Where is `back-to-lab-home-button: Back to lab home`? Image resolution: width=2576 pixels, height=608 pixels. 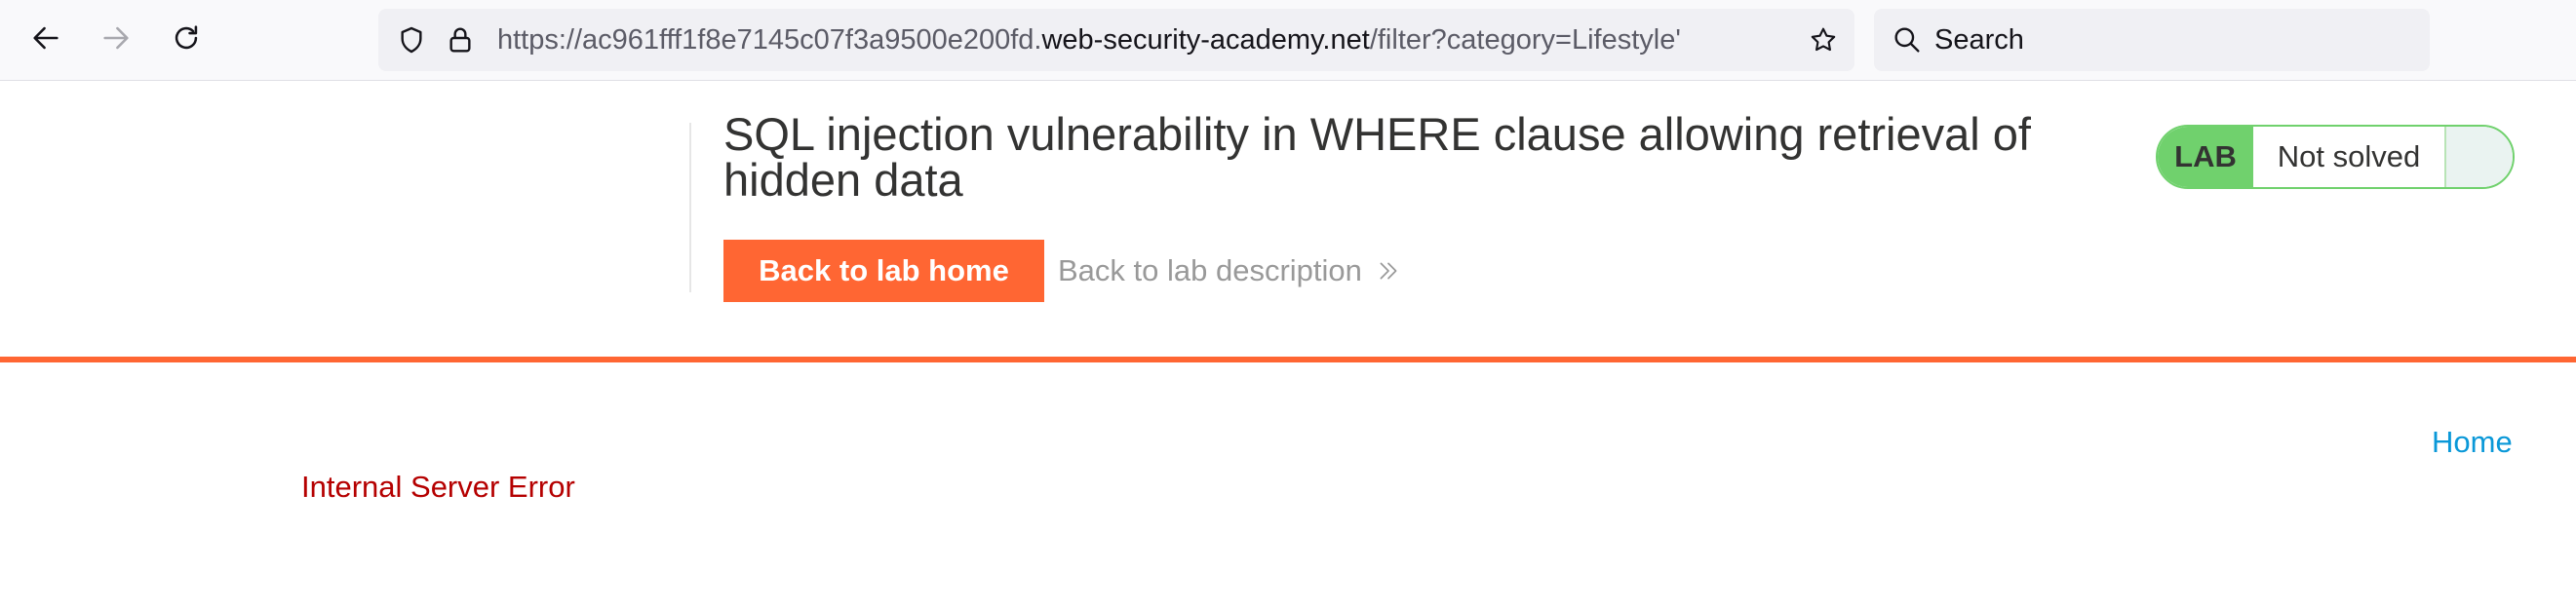 back-to-lab-home-button: Back to lab home is located at coordinates (883, 271).